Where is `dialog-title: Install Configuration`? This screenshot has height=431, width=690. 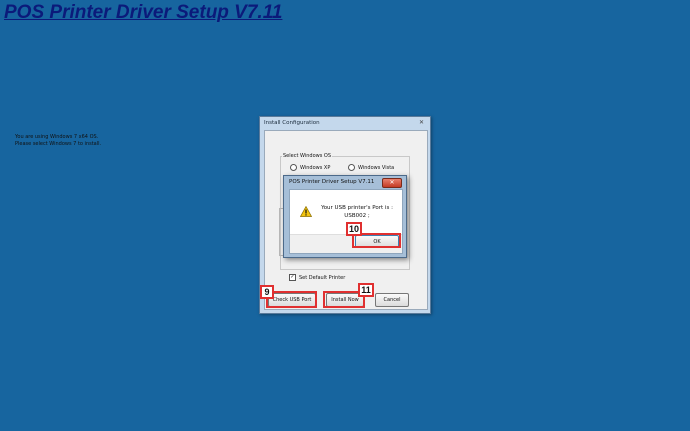 dialog-title: Install Configuration is located at coordinates (292, 123).